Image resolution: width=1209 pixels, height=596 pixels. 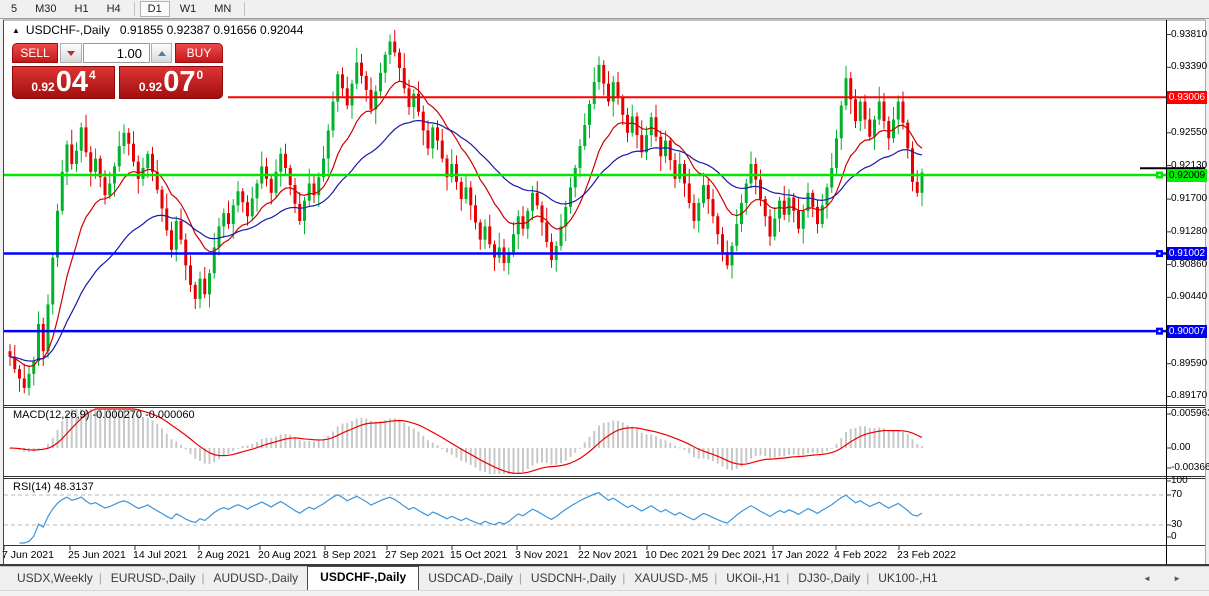 I want to click on symbol-tab-usdchf-daily: USDCHF-,Daily, so click(x=363, y=578).